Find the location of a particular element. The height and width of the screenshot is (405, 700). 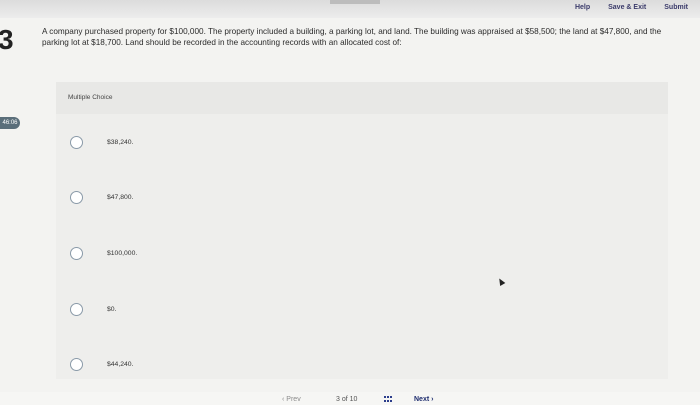

multiple-choice-title: Multiple Choice is located at coordinates (90, 97).